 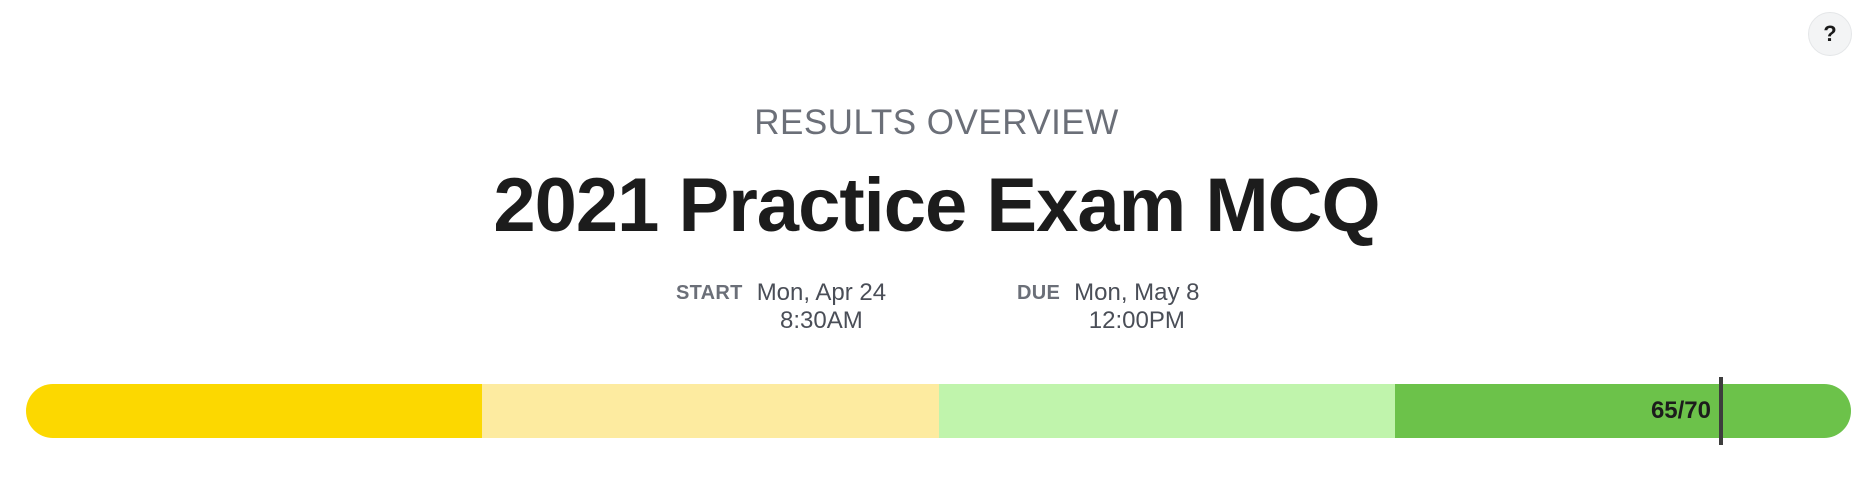 What do you see at coordinates (936, 205) in the screenshot?
I see `page-title: 2021 Practice Exam MCQ` at bounding box center [936, 205].